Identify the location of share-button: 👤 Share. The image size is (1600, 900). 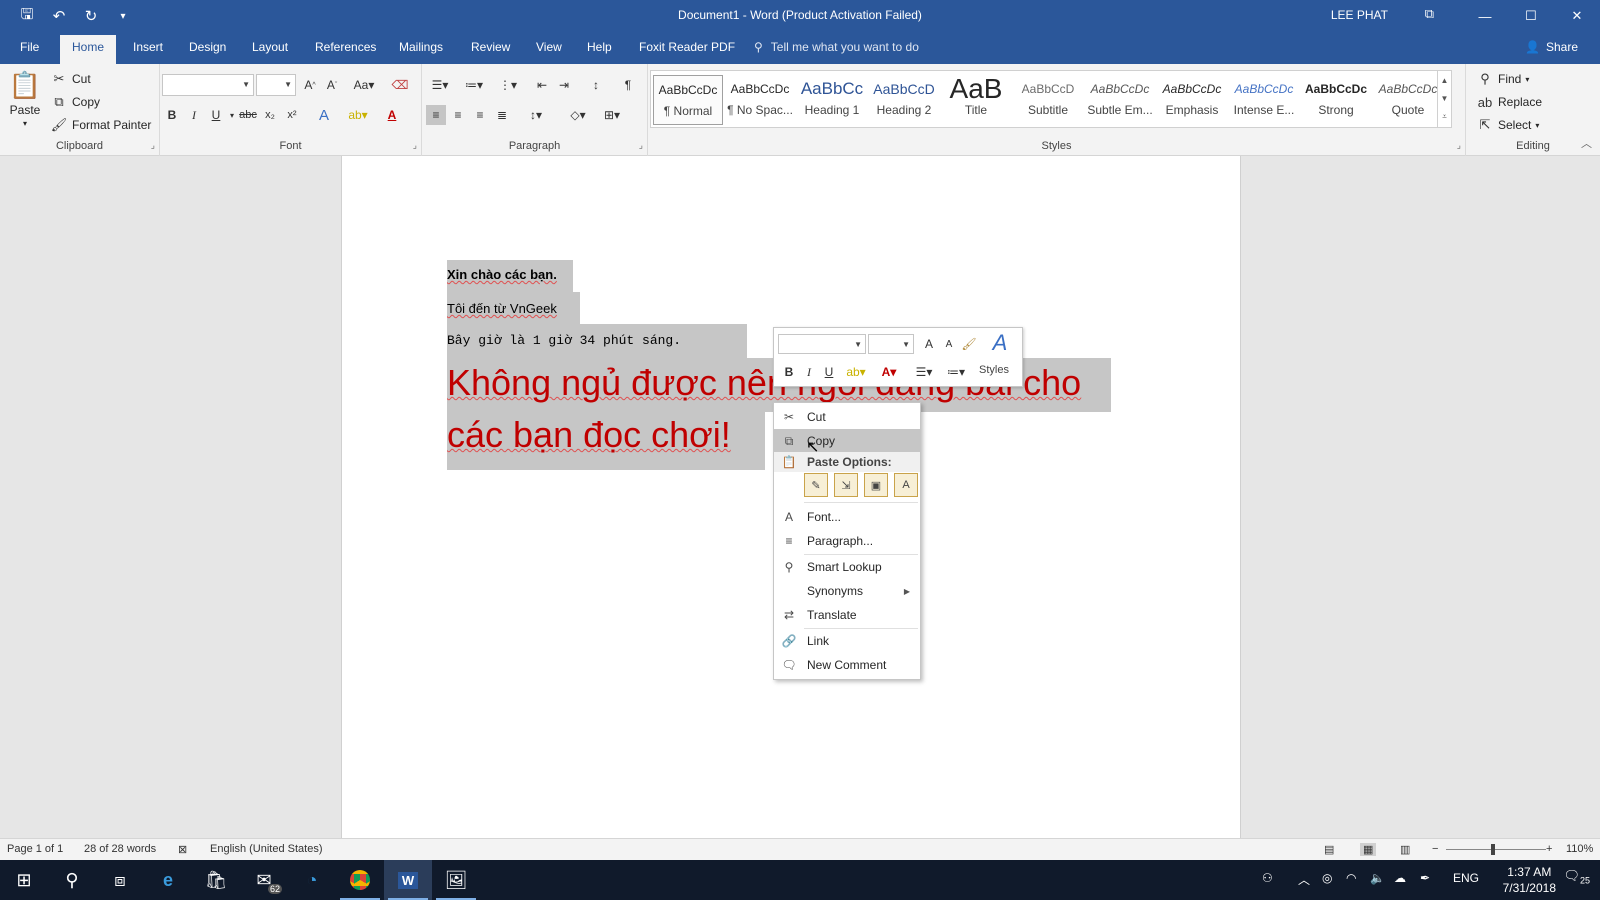
(1551, 47).